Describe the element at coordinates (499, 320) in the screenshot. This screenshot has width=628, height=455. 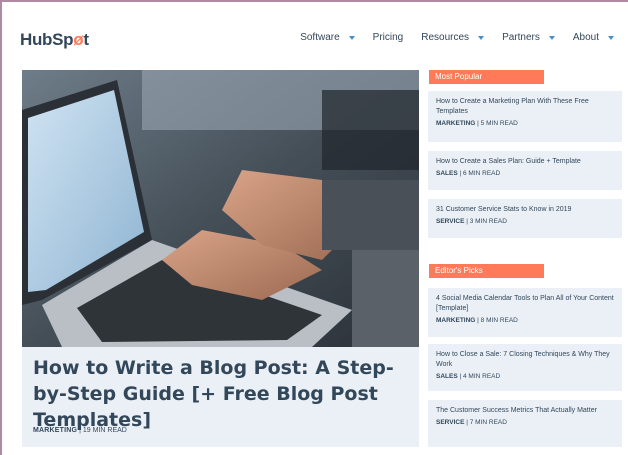
I see `article-read-time: 8 MIN READ` at that location.